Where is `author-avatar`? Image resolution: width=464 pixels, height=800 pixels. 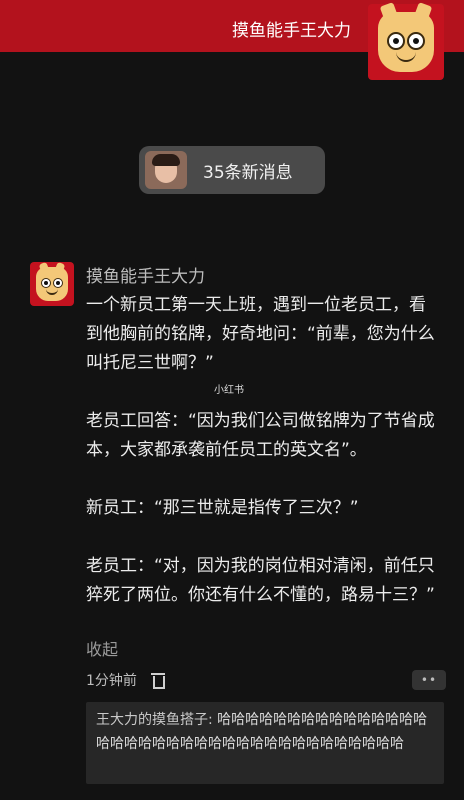
author-avatar is located at coordinates (52, 283).